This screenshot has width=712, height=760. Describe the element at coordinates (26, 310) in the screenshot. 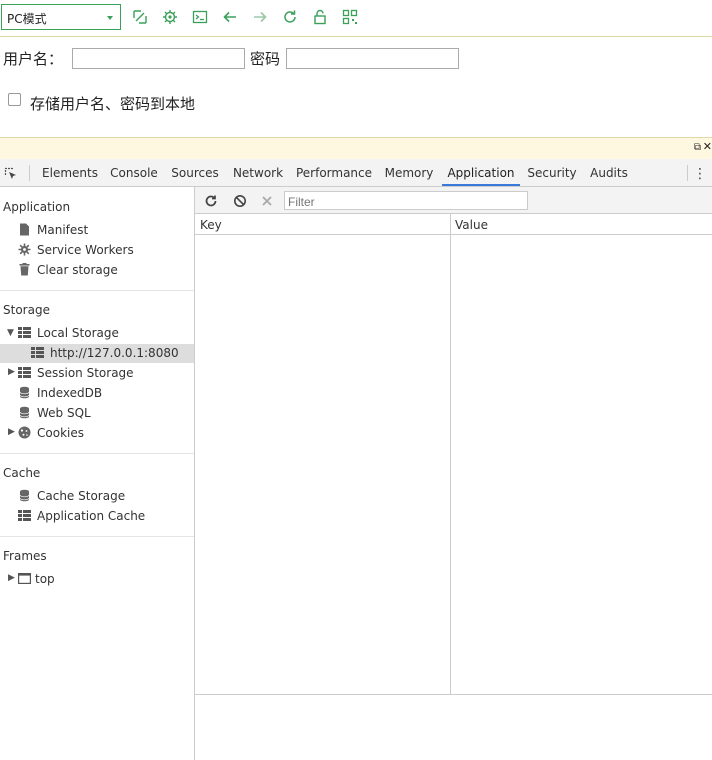

I see `section-title-storage: Storage` at that location.